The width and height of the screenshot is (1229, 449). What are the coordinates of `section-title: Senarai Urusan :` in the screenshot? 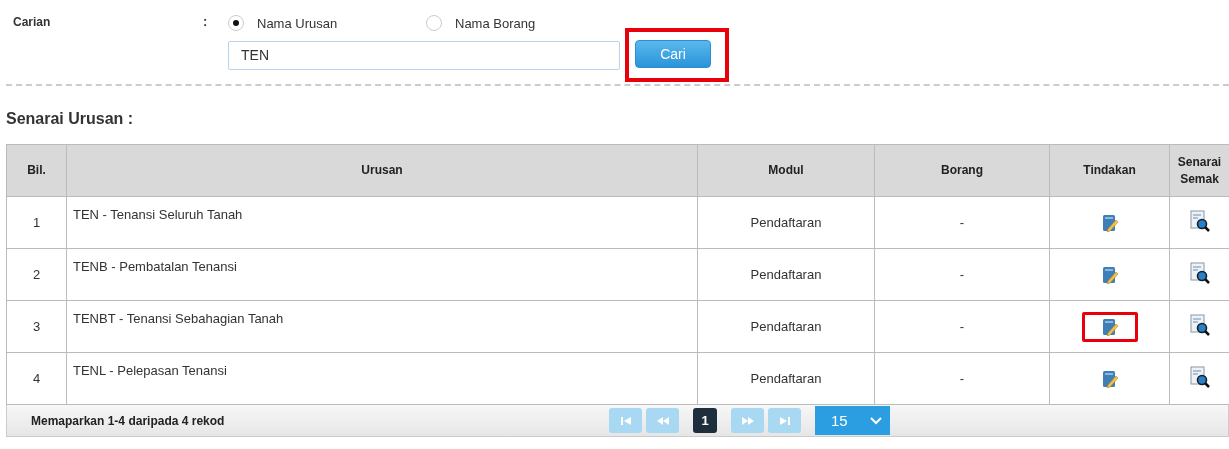 It's located at (70, 119).